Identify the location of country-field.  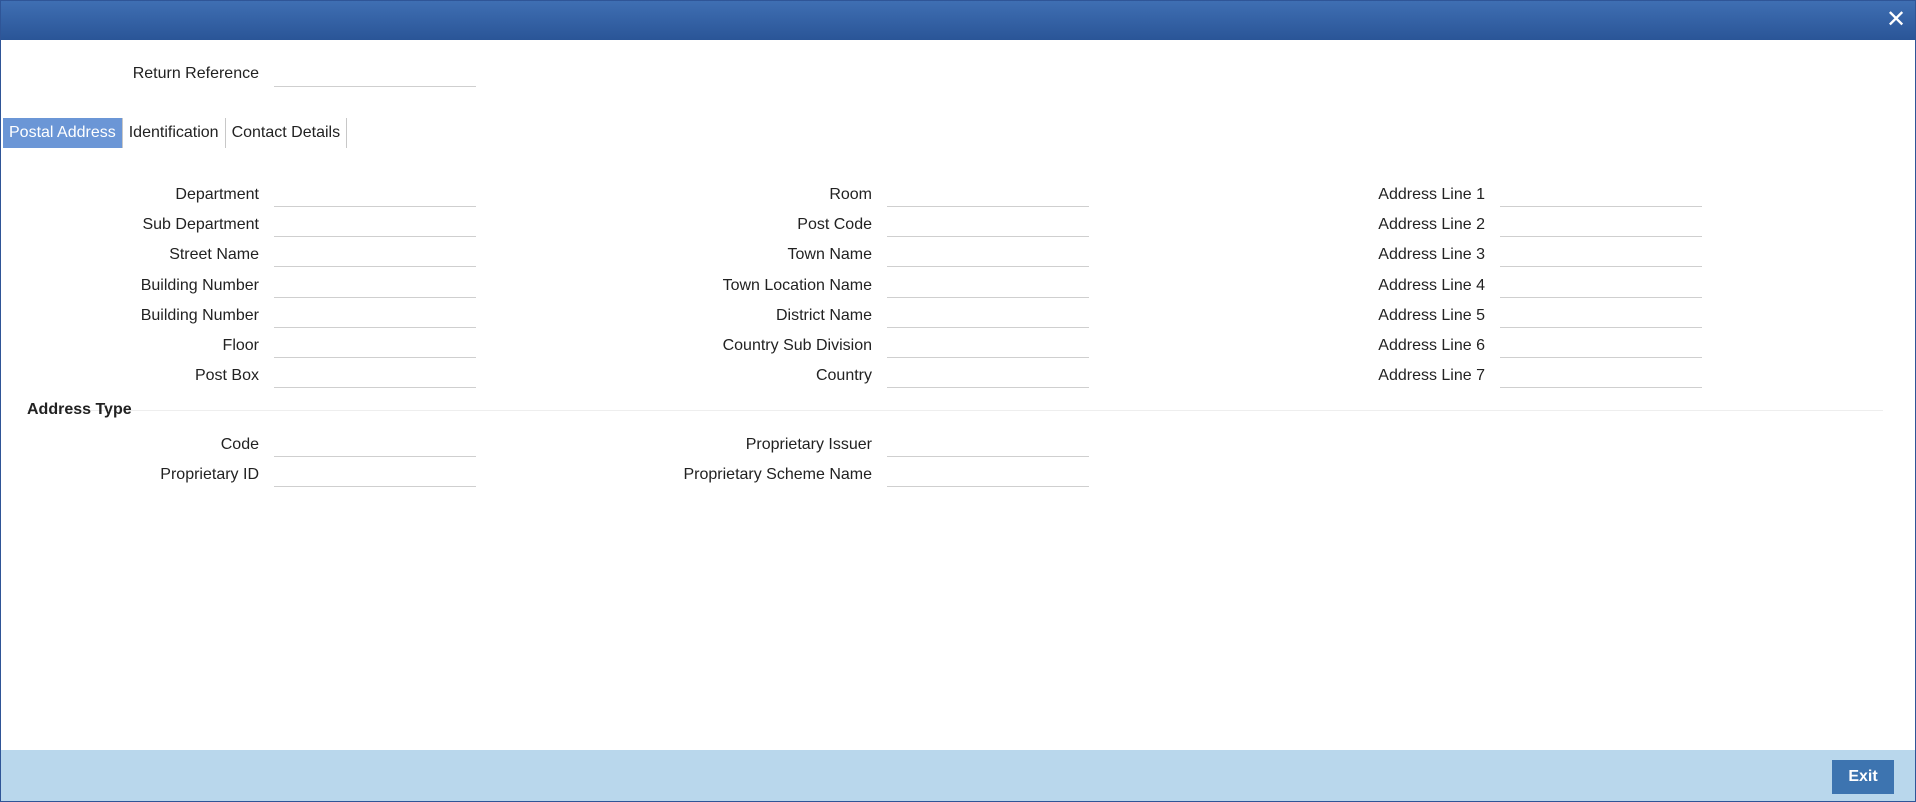
(988, 376).